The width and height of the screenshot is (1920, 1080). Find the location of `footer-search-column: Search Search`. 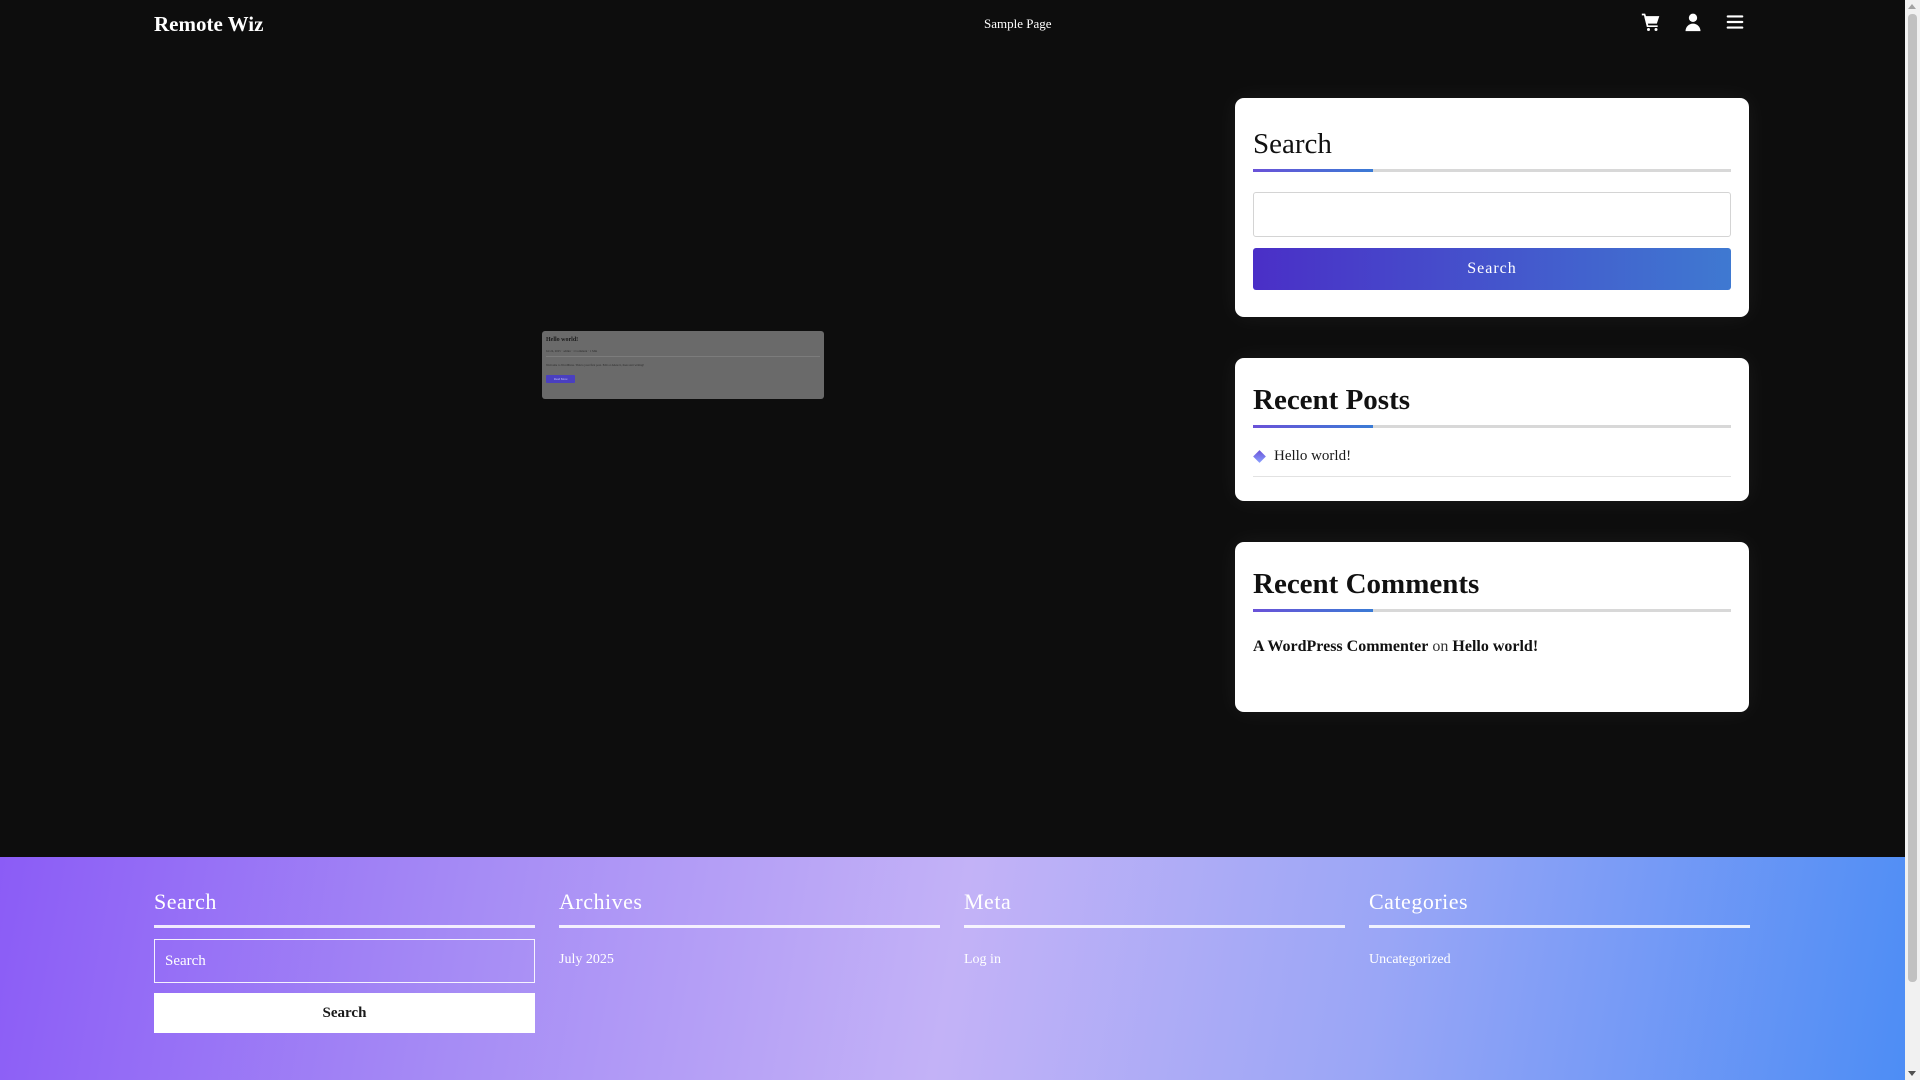

footer-search-column: Search Search is located at coordinates (344, 961).